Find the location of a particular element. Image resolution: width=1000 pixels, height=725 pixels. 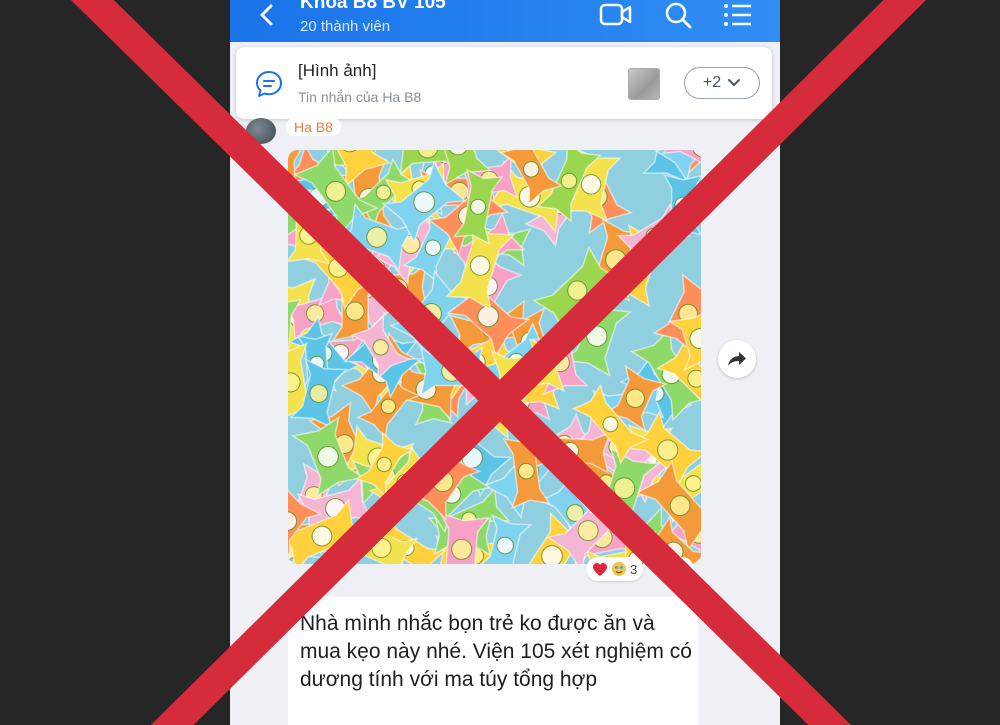

pinned-more-label: +2 is located at coordinates (712, 82).